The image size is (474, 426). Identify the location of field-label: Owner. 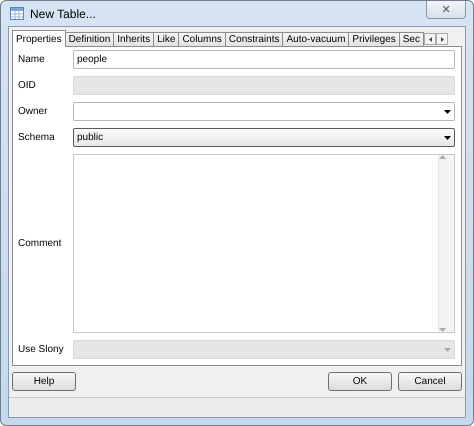
(33, 111).